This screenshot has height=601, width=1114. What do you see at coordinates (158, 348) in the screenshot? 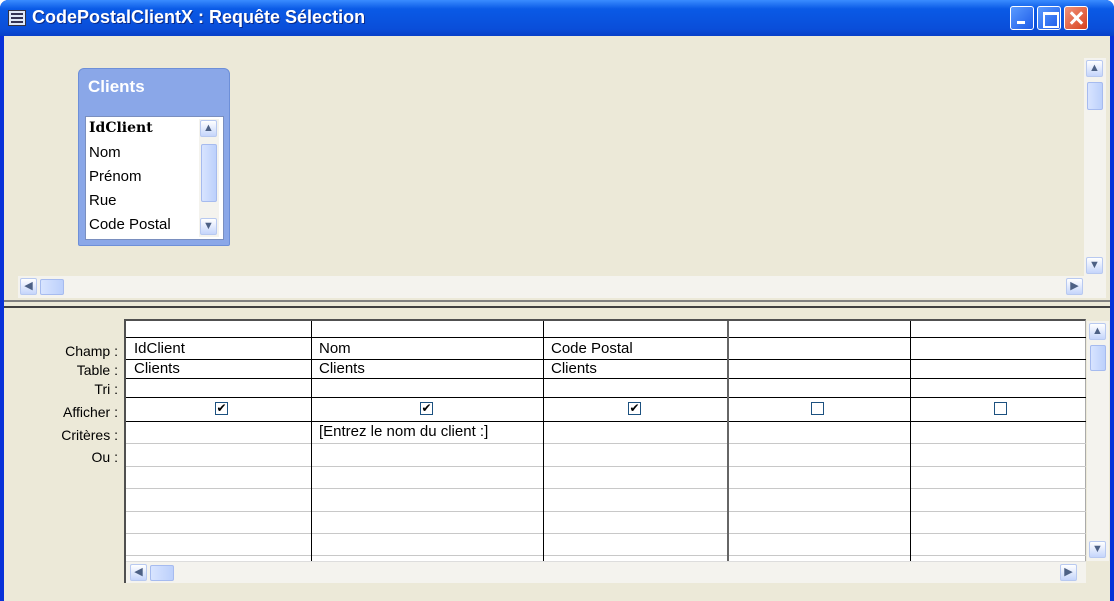
I see `grid-cell-champ: IdClient` at bounding box center [158, 348].